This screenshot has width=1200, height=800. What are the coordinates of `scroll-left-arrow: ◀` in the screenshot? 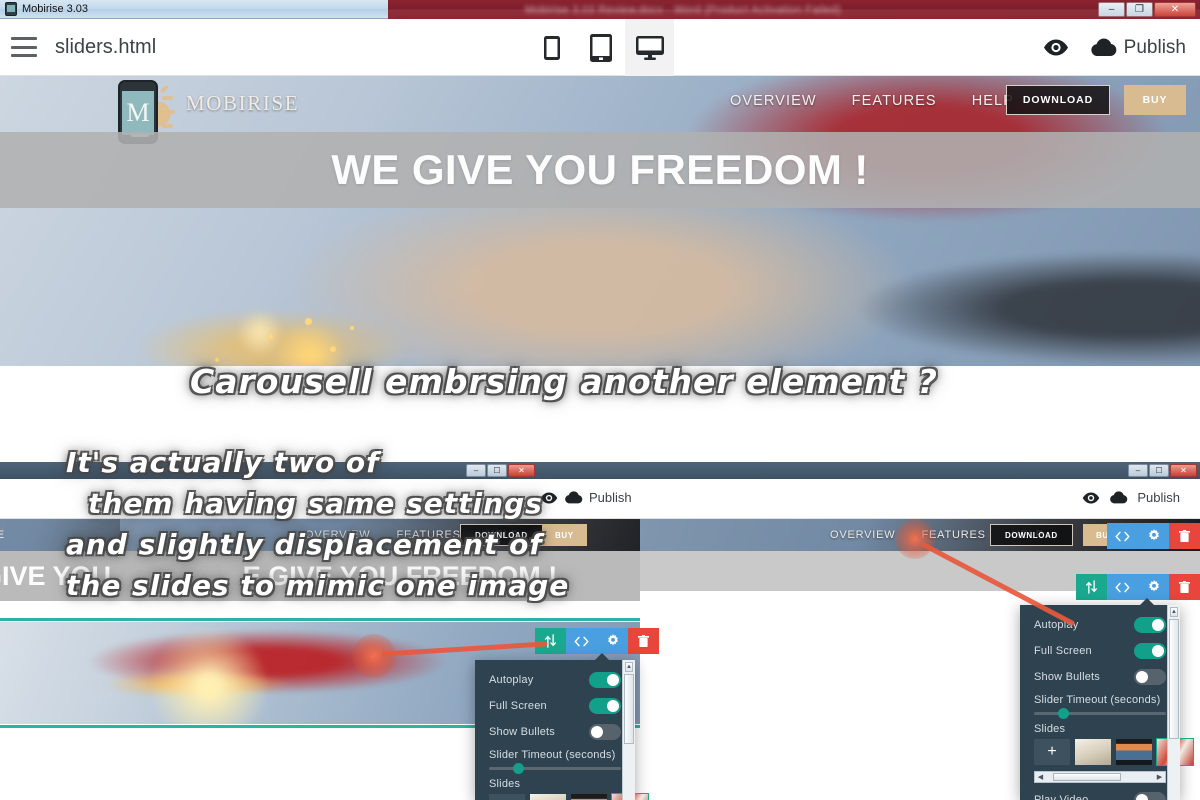 It's located at (1040, 777).